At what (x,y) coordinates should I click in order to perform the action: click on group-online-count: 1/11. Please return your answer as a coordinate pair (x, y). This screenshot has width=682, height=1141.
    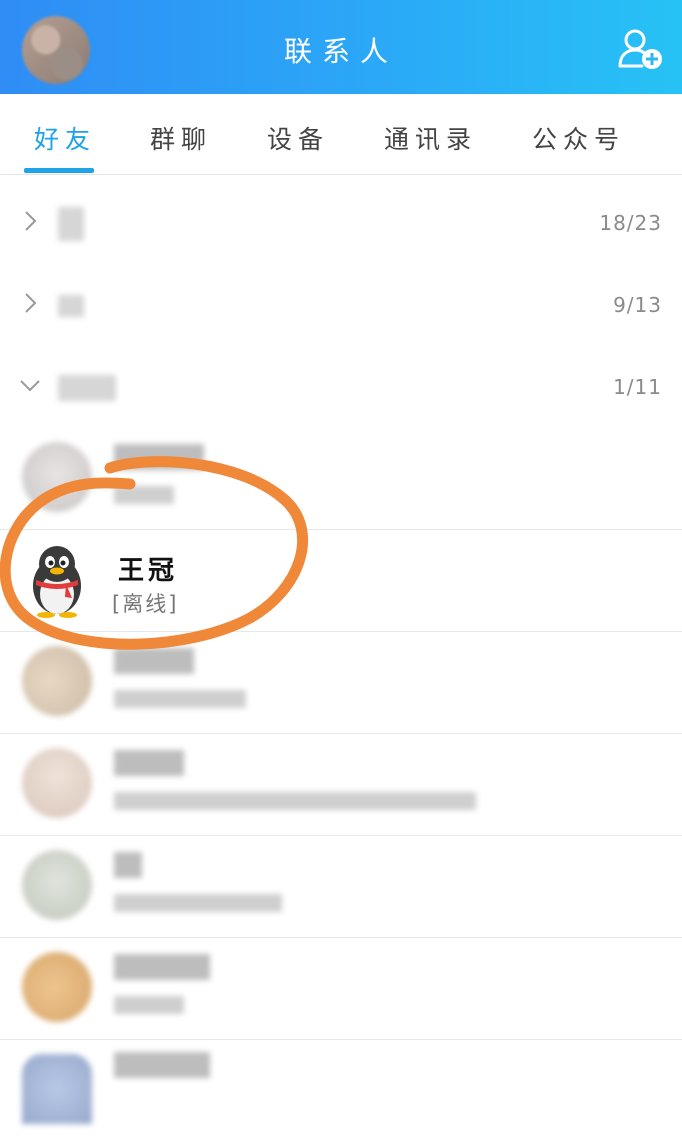
    Looking at the image, I should click on (637, 387).